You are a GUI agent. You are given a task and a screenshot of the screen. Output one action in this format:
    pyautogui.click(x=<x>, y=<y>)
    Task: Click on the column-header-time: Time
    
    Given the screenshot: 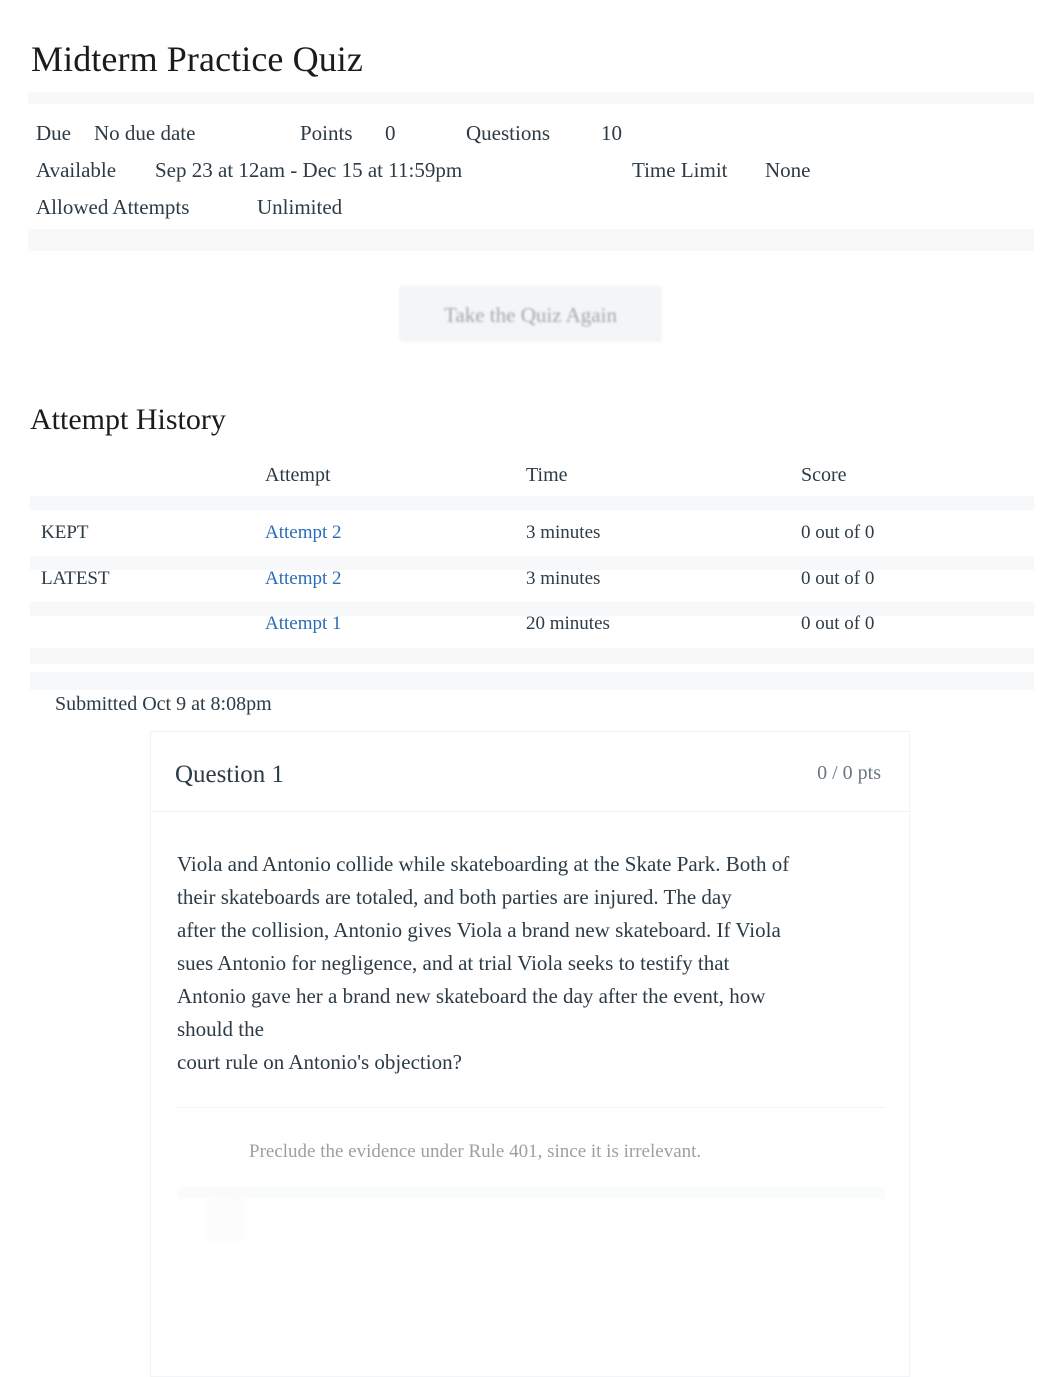 What is the action you would take?
    pyautogui.click(x=547, y=475)
    